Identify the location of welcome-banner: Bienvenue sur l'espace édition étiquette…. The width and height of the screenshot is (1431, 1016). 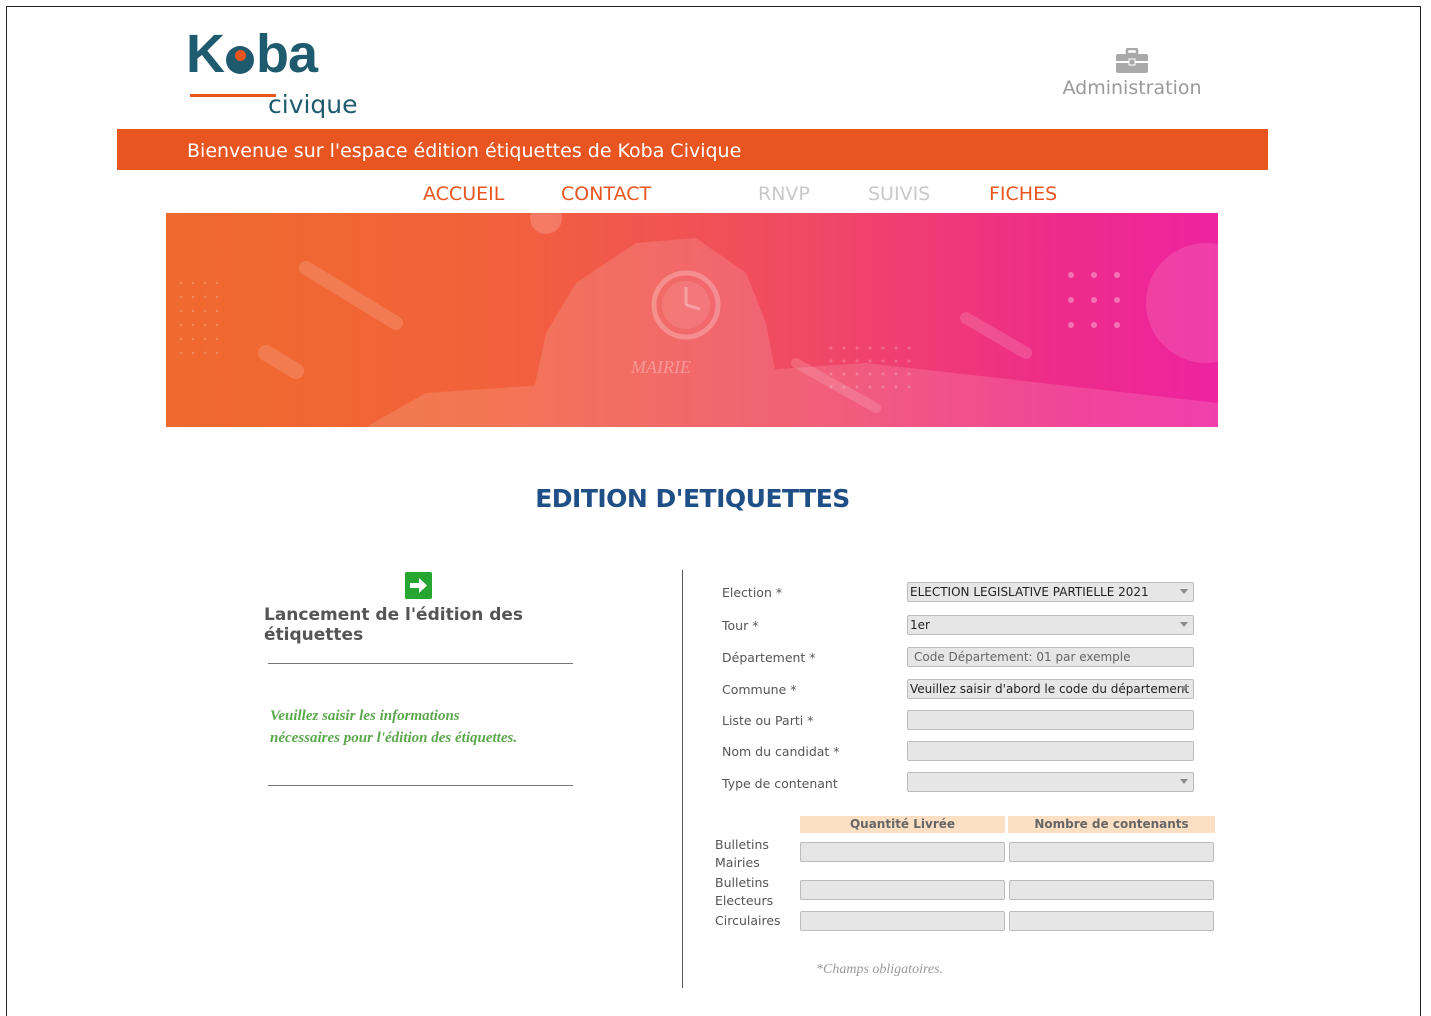
(692, 149).